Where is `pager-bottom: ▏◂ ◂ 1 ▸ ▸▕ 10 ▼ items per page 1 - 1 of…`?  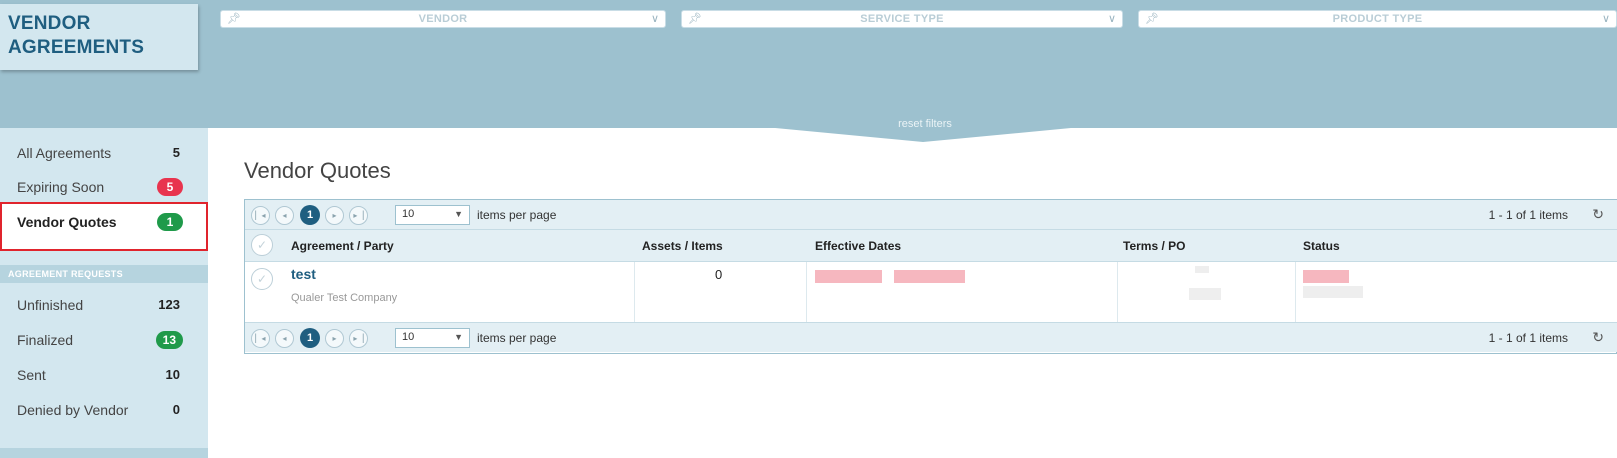
pager-bottom: ▏◂ ◂ 1 ▸ ▸▕ 10 ▼ items per page 1 - 1 of… is located at coordinates (931, 337).